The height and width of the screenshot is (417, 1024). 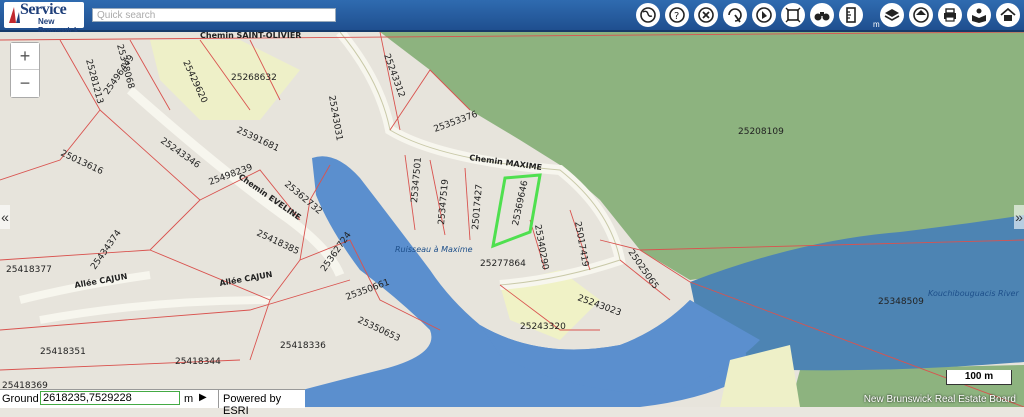 What do you see at coordinates (822, 15) in the screenshot?
I see `binoculars-icon` at bounding box center [822, 15].